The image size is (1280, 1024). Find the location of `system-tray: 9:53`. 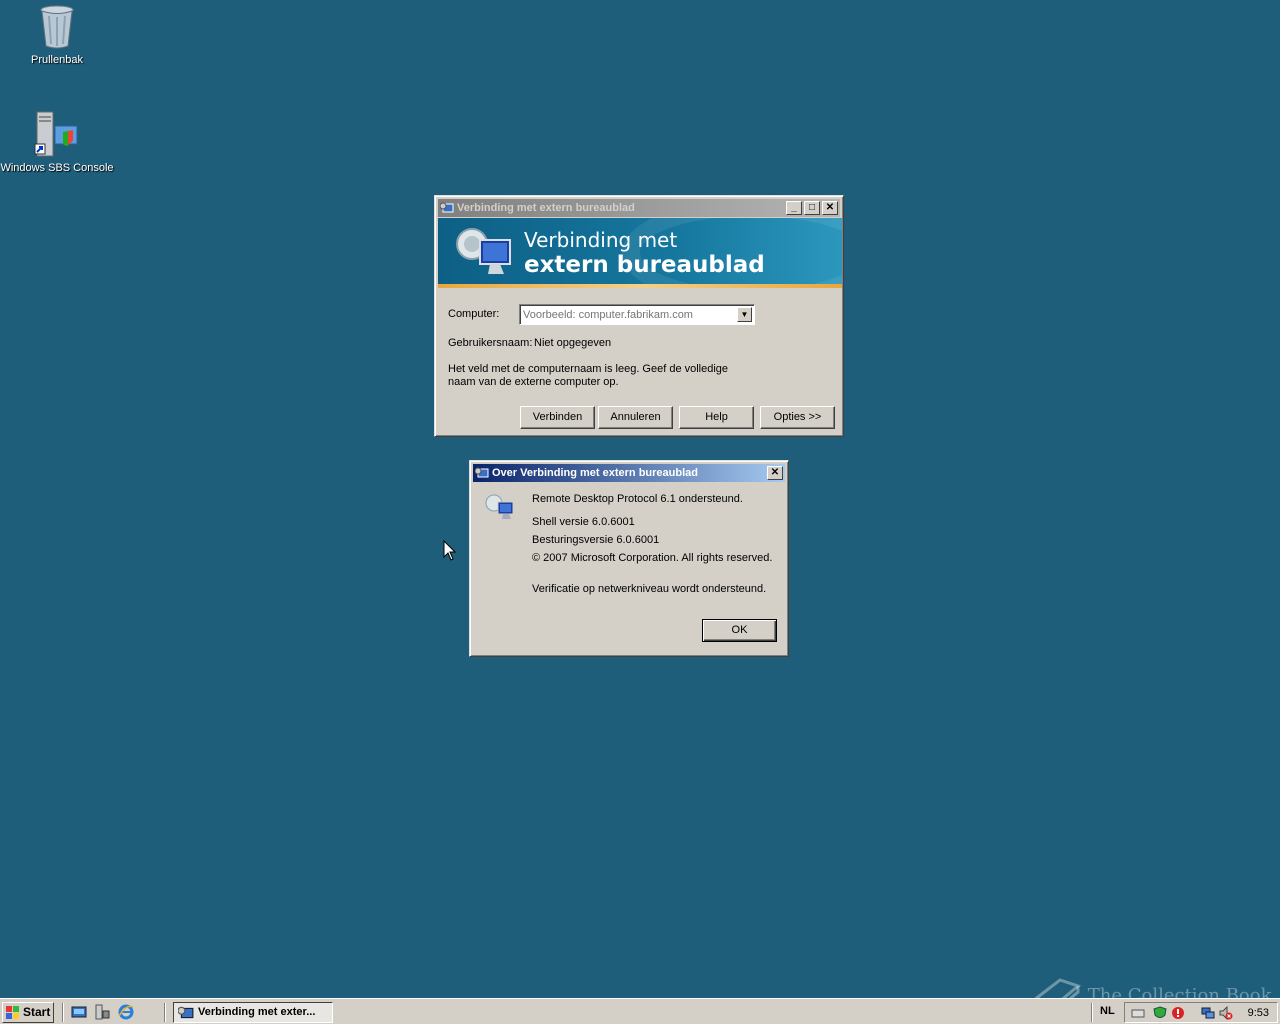

system-tray: 9:53 is located at coordinates (1201, 1012).